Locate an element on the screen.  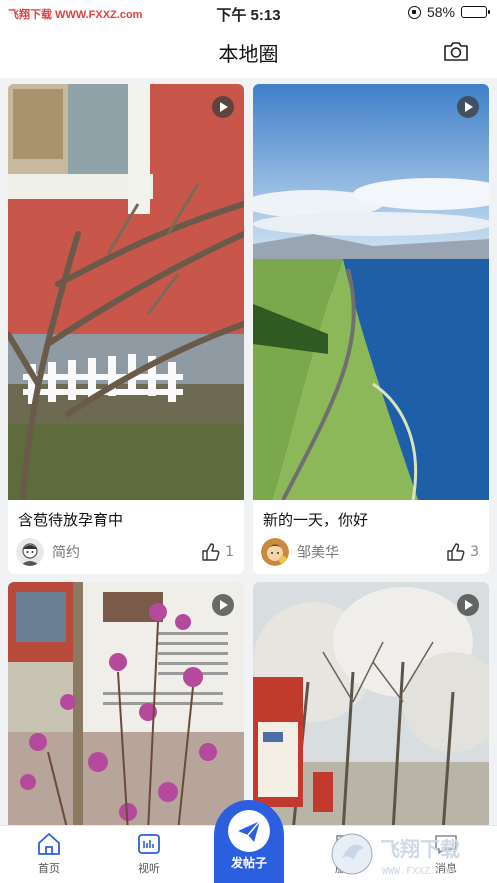
post-button-circle is located at coordinates (249, 831).